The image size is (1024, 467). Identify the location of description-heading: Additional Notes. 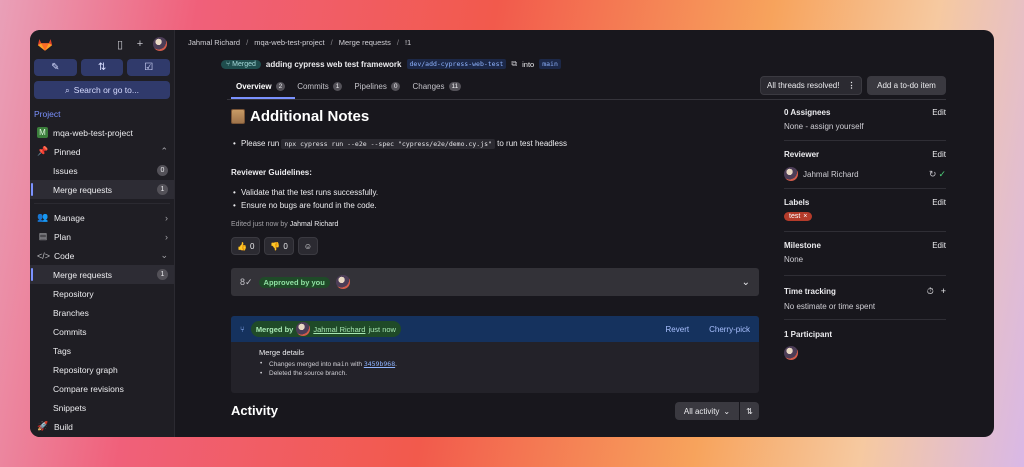
(300, 116).